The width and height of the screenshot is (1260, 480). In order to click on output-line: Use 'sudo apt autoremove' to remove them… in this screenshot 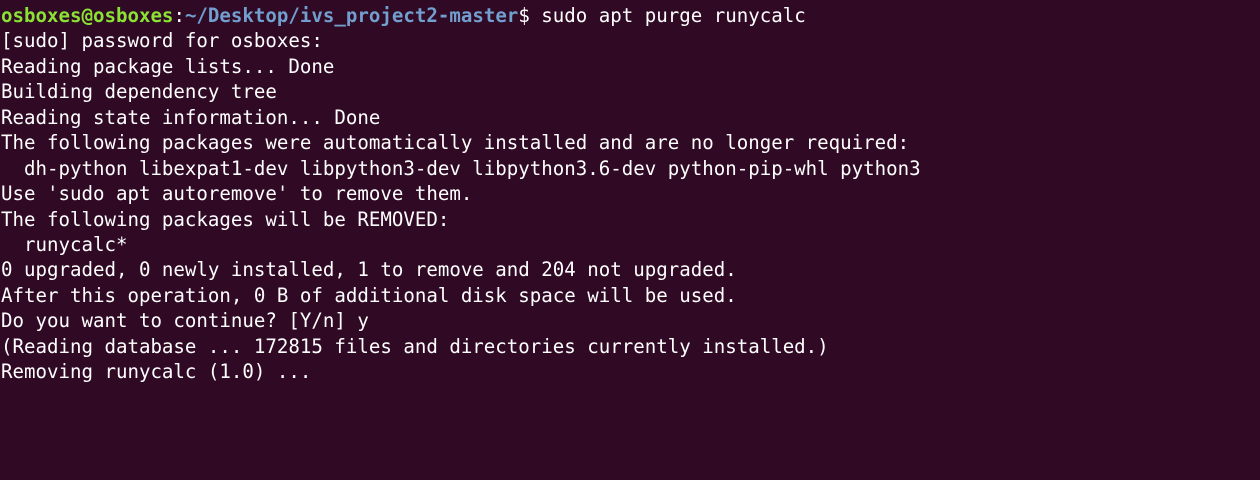, I will do `click(237, 194)`.